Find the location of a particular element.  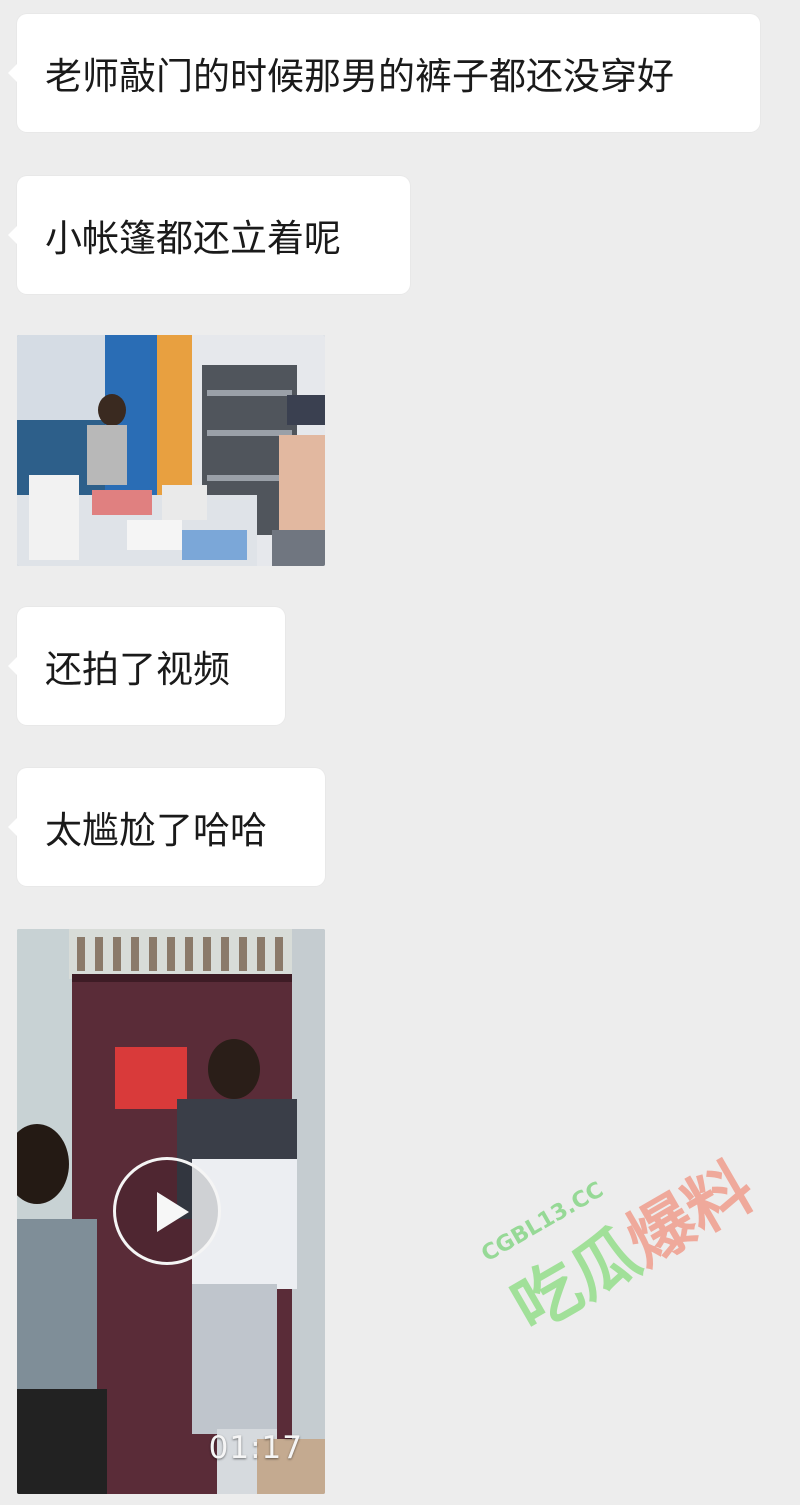

photo-thumbnail is located at coordinates (171, 450).